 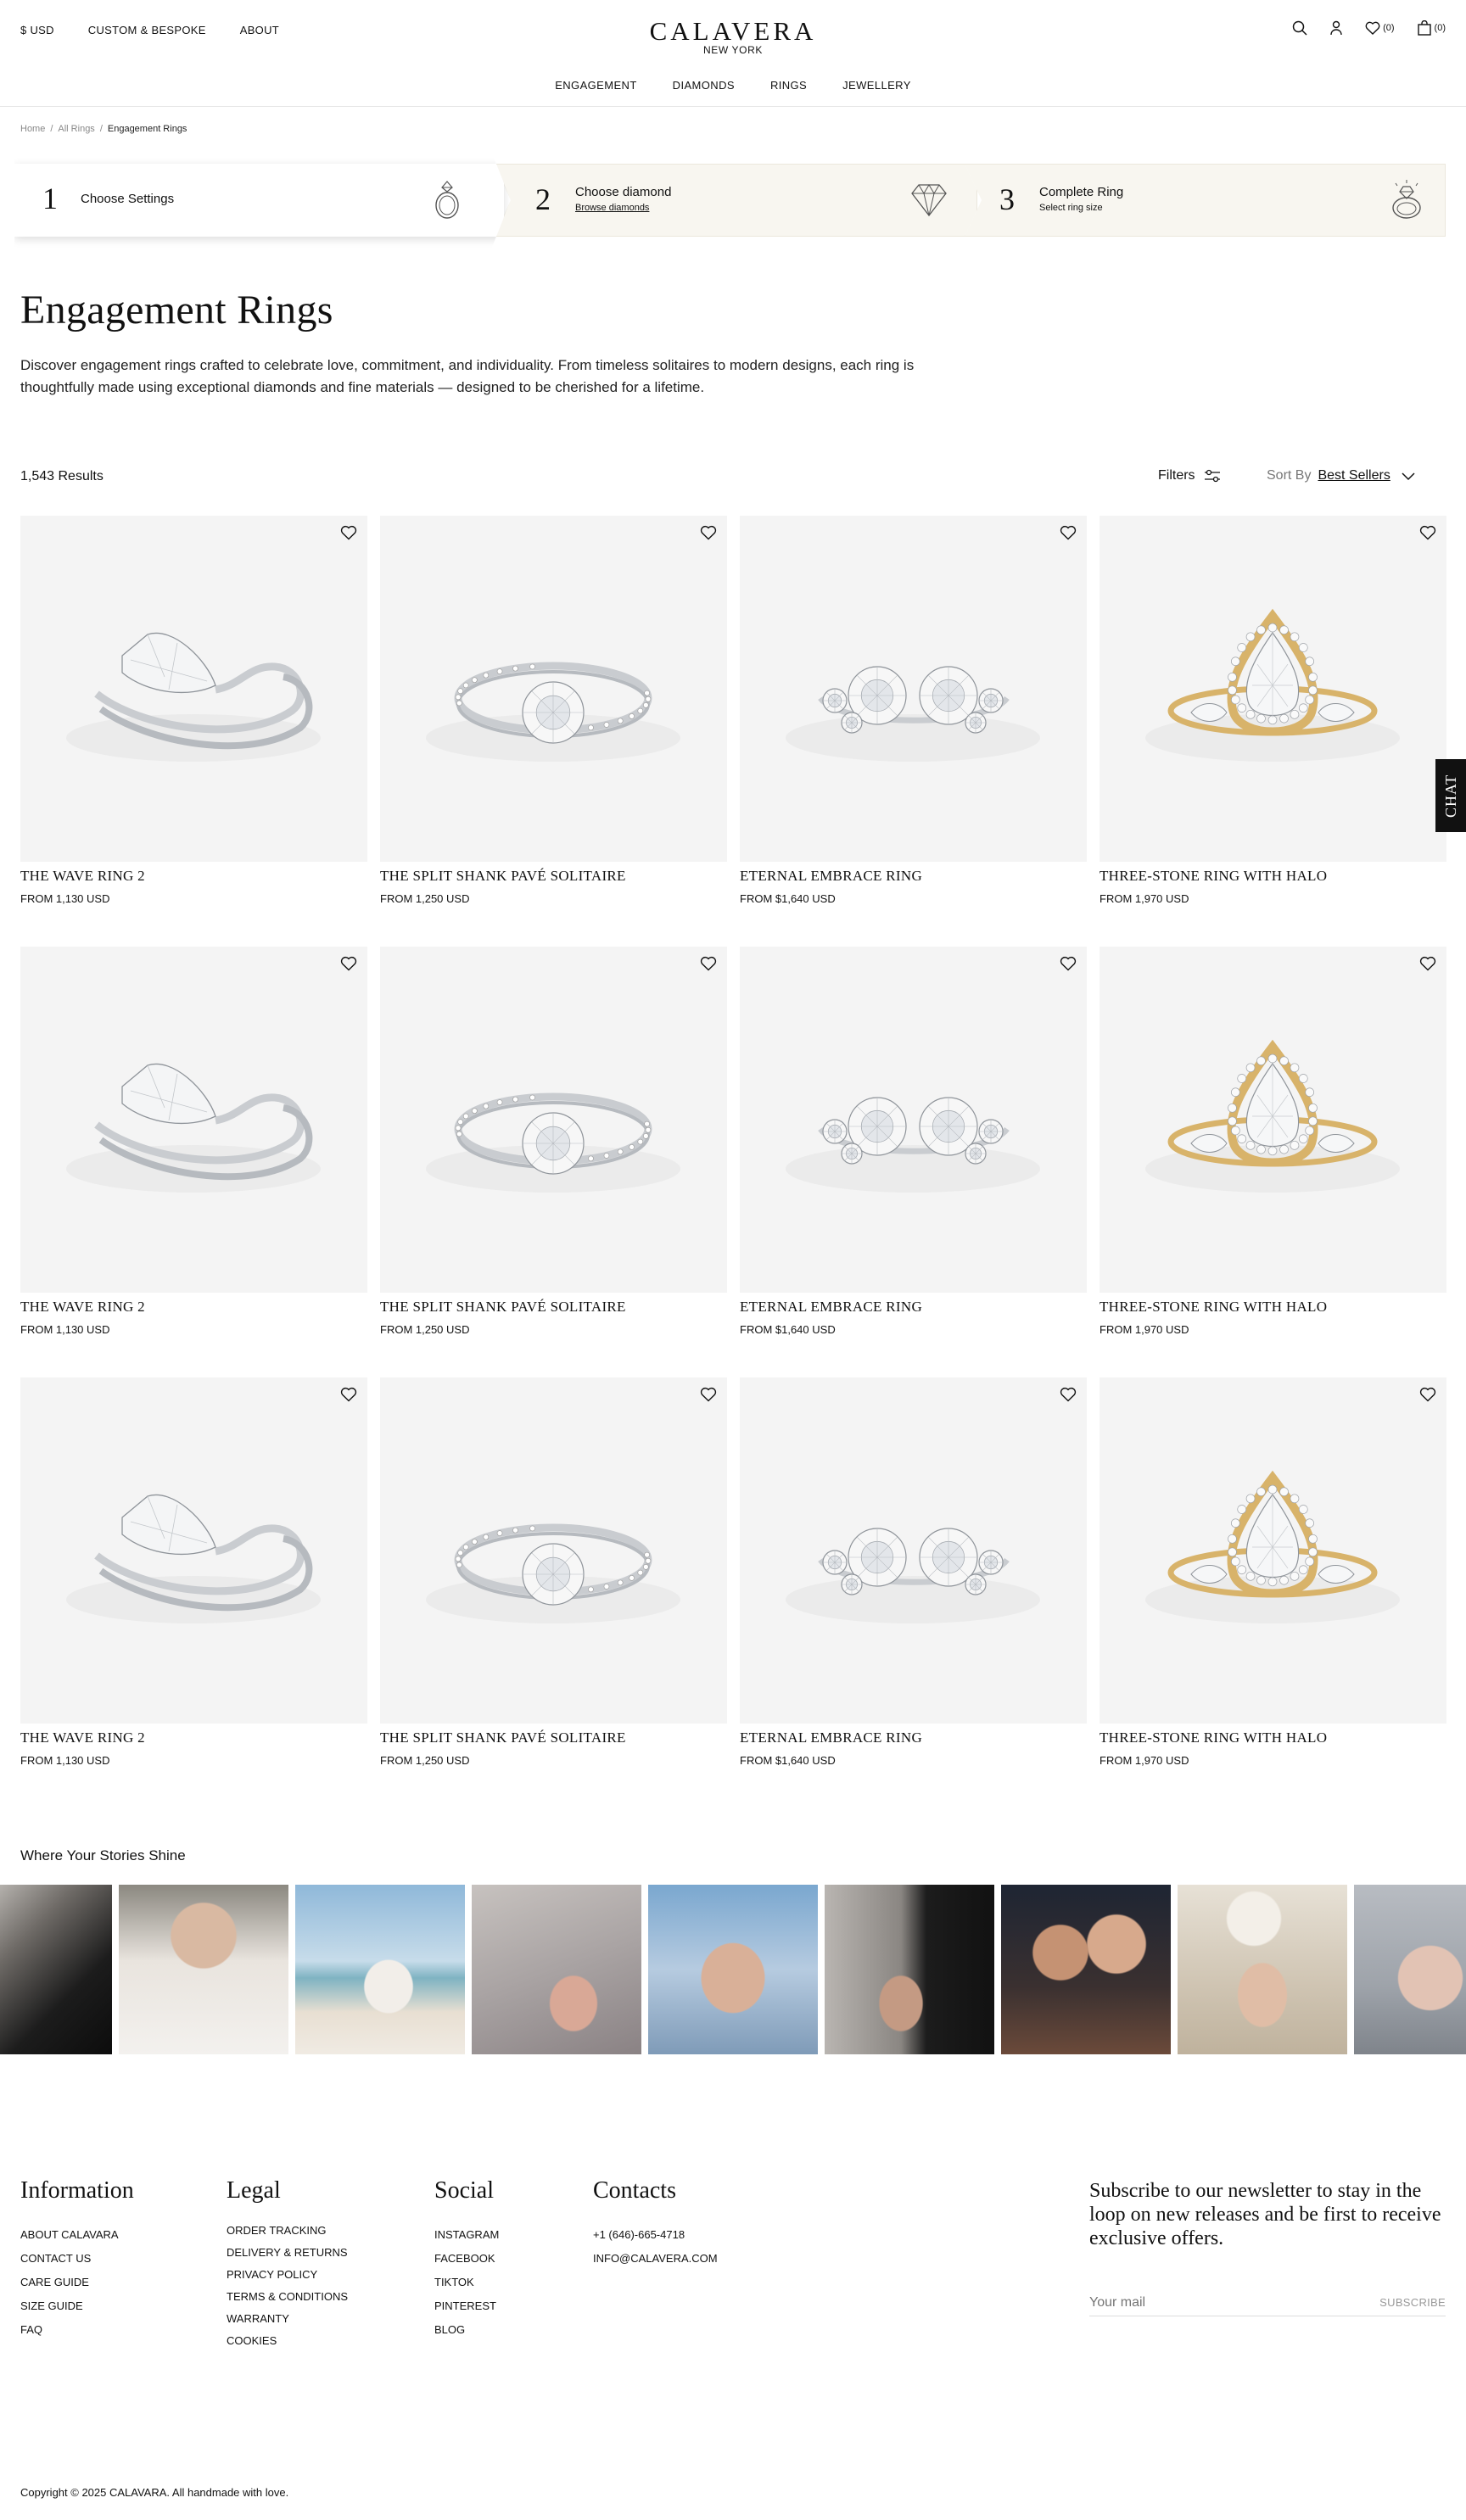 What do you see at coordinates (464, 2259) in the screenshot?
I see `footer-link-facebook: FACEBOOK` at bounding box center [464, 2259].